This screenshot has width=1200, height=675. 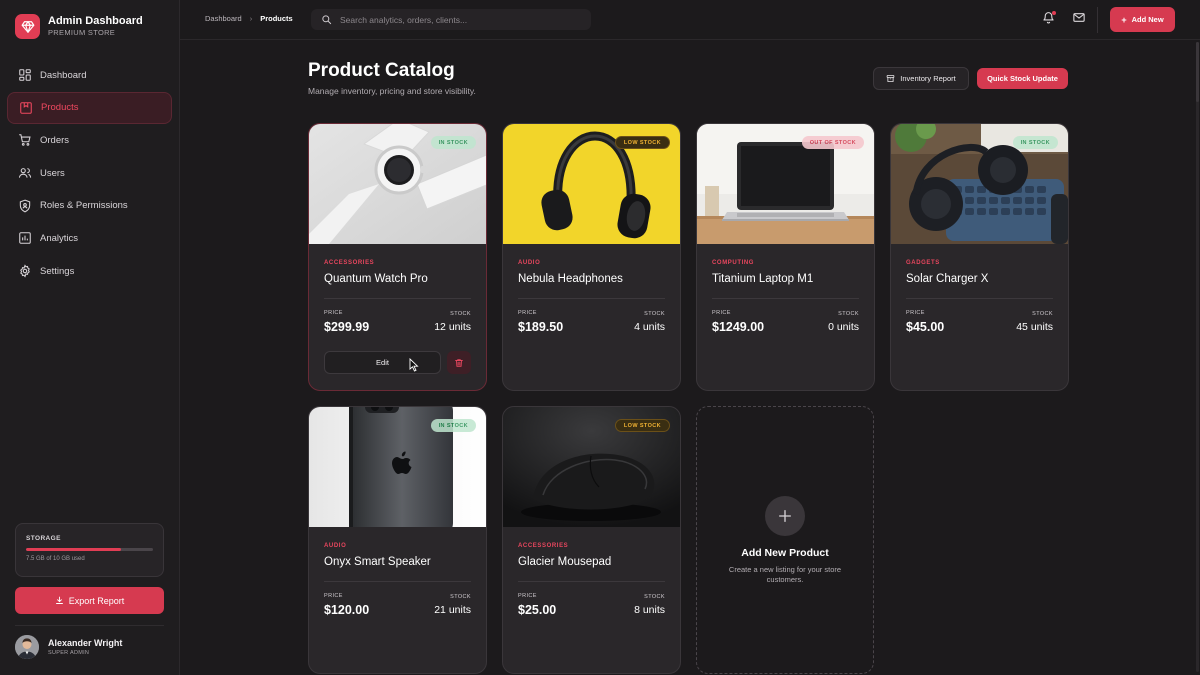 What do you see at coordinates (452, 327) in the screenshot?
I see `product-stock: 12 units` at bounding box center [452, 327].